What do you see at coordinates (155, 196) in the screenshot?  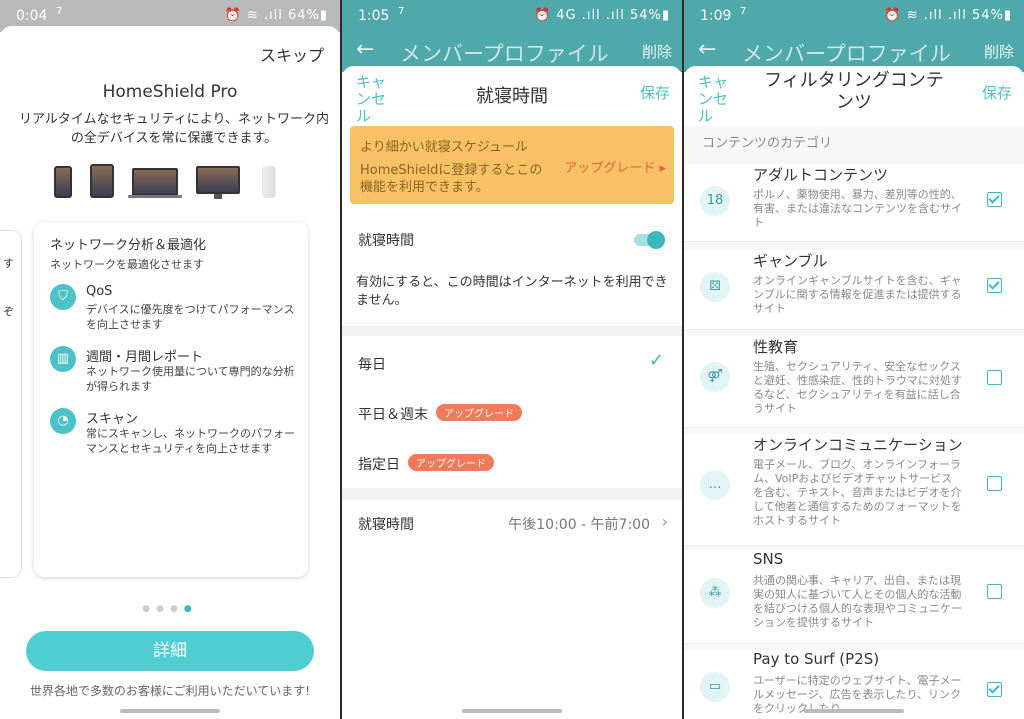 I see `laptop-base` at bounding box center [155, 196].